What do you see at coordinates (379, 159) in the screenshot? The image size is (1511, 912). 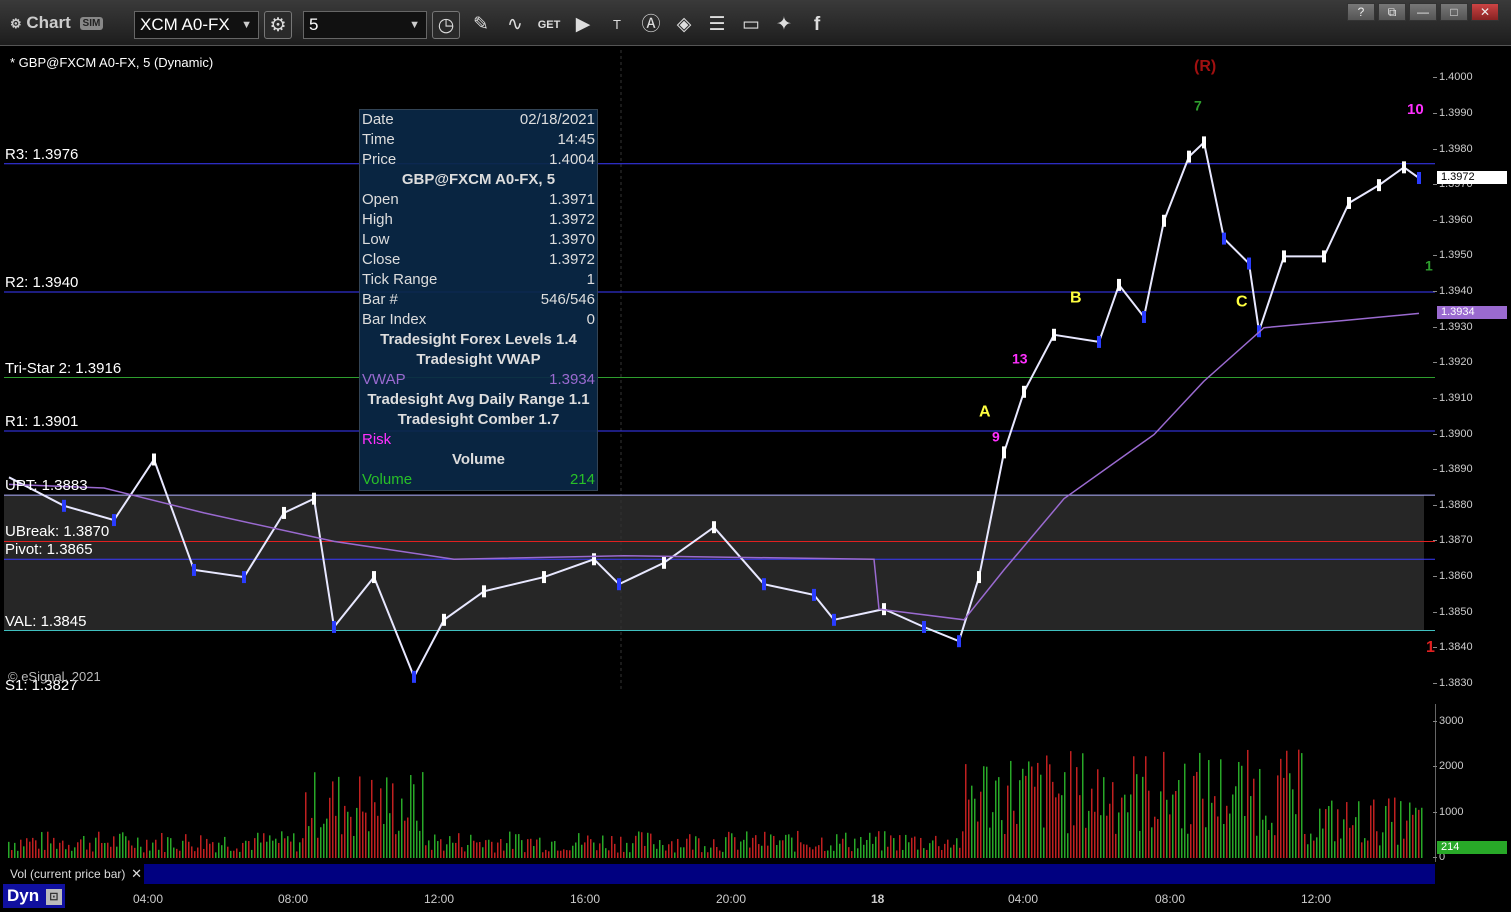 I see `cursor-key: Price` at bounding box center [379, 159].